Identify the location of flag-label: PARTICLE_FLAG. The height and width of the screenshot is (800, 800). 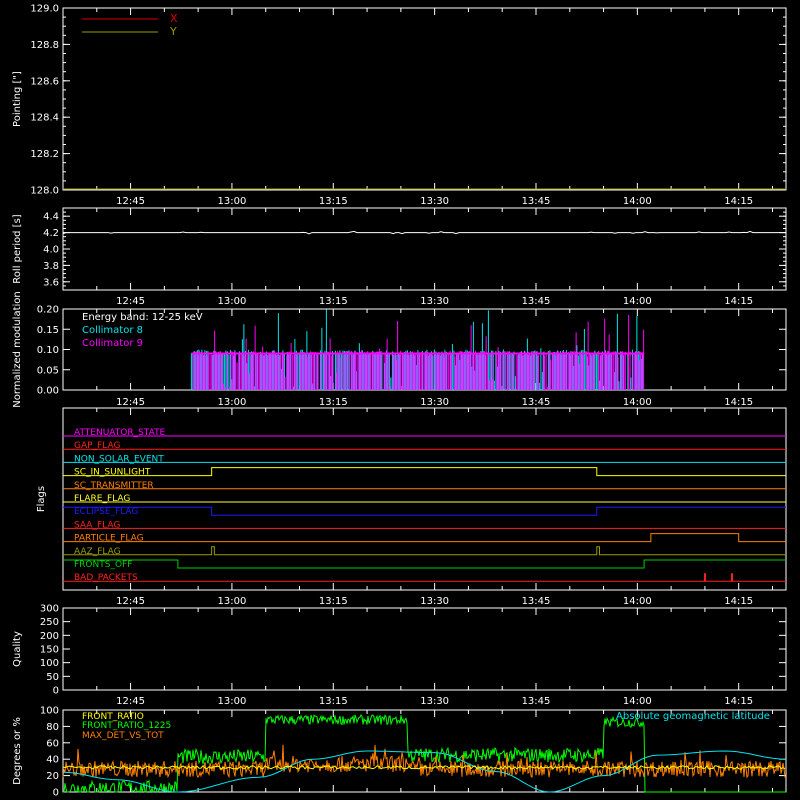
(109, 539).